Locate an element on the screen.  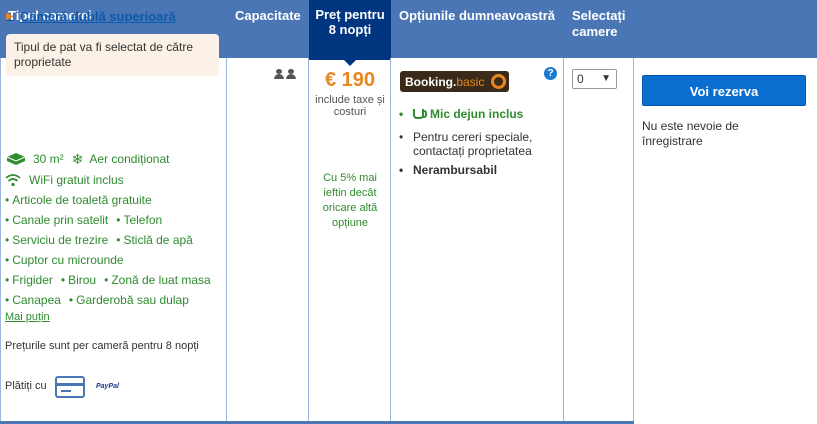
prices-note: Prețurile sunt per cameră pentru 8 nopți is located at coordinates (102, 346).